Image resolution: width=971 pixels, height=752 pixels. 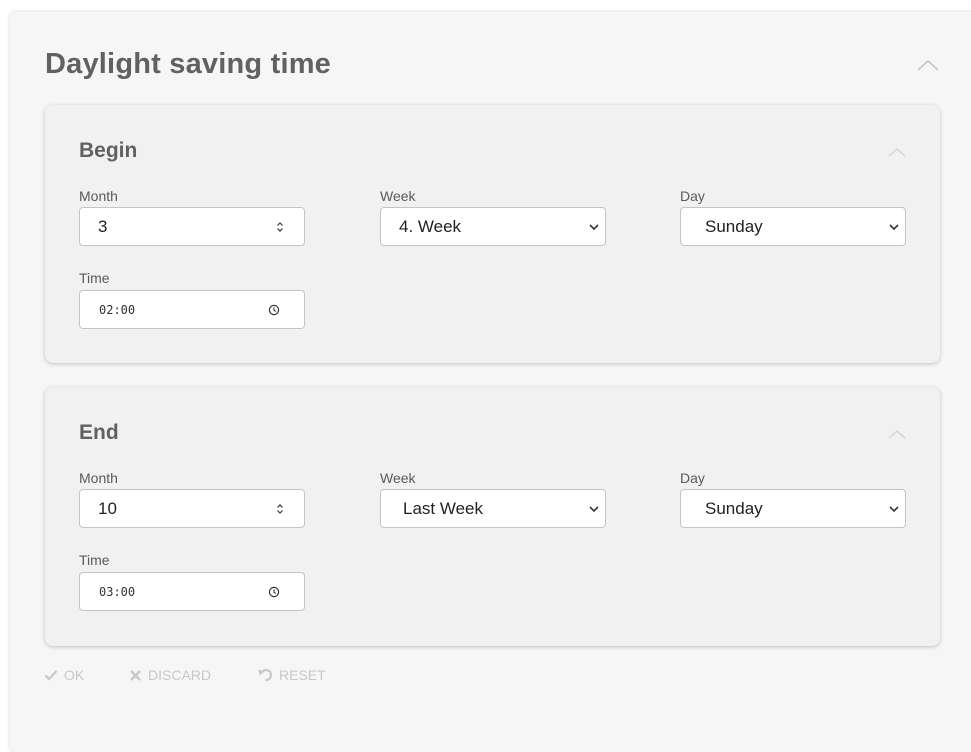 I want to click on begin-week-select: 4. Week, so click(x=493, y=226).